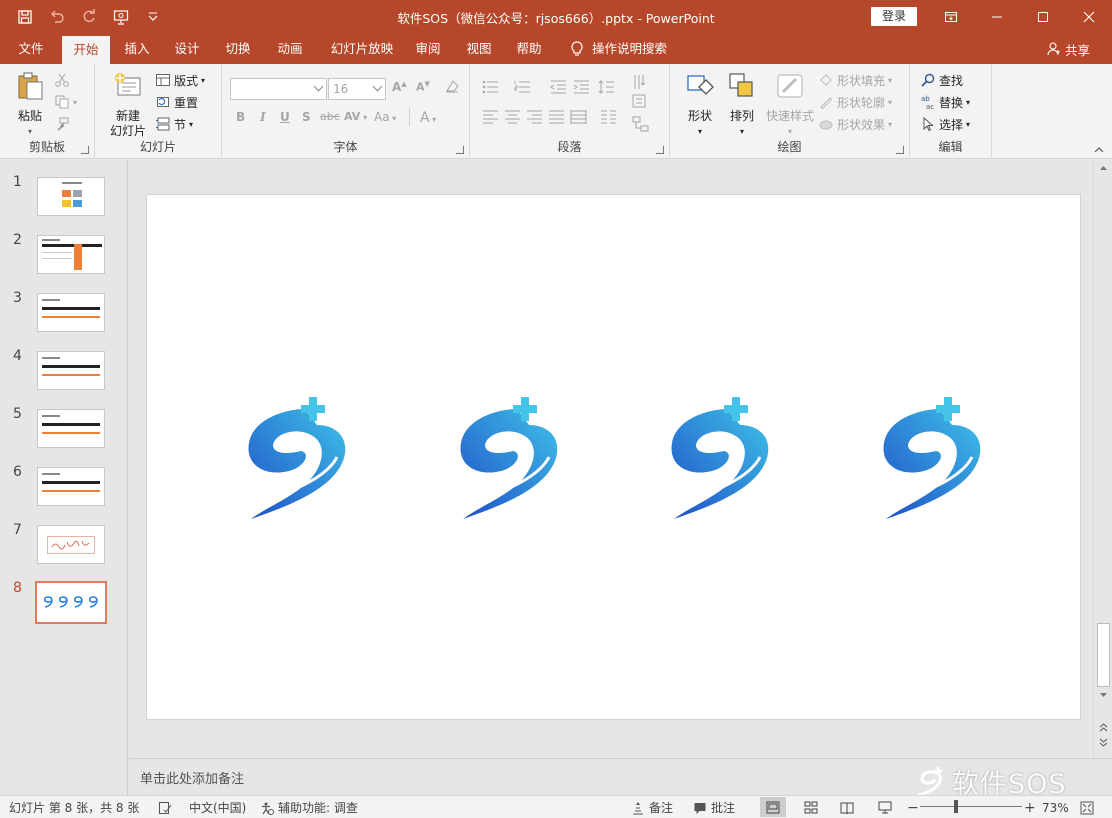 The image size is (1112, 818). Describe the element at coordinates (240, 117) in the screenshot. I see `bold-button: B` at that location.